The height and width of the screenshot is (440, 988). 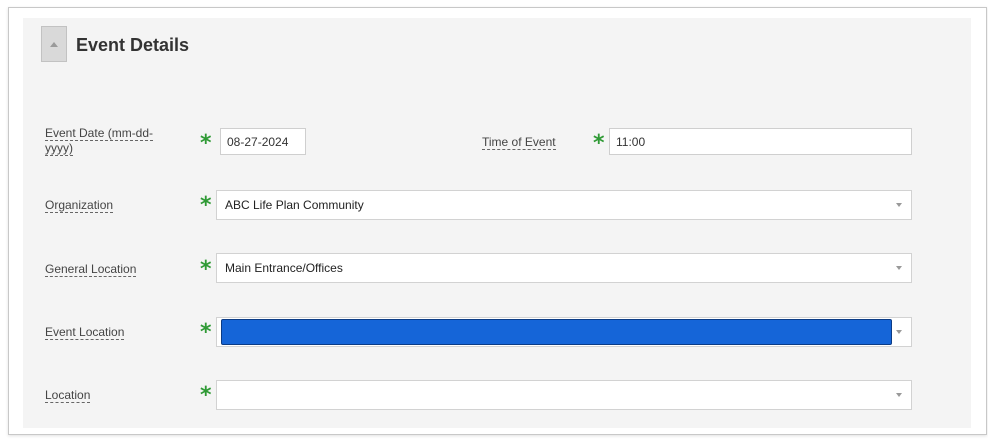 What do you see at coordinates (556, 332) in the screenshot?
I see `event-location-focus-highlight` at bounding box center [556, 332].